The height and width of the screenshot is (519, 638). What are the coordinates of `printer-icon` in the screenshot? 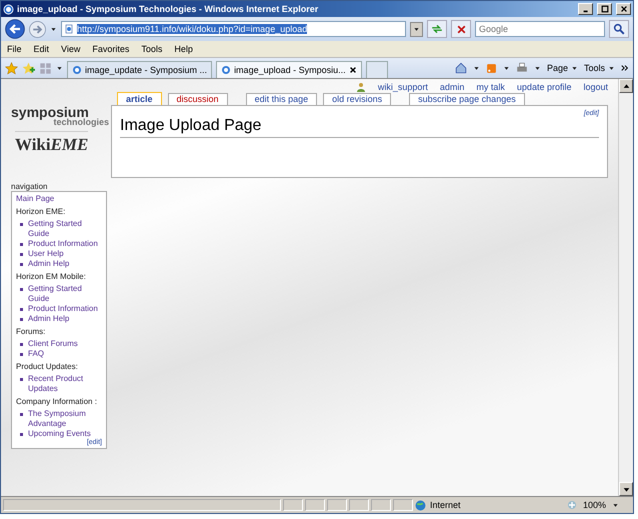 It's located at (522, 68).